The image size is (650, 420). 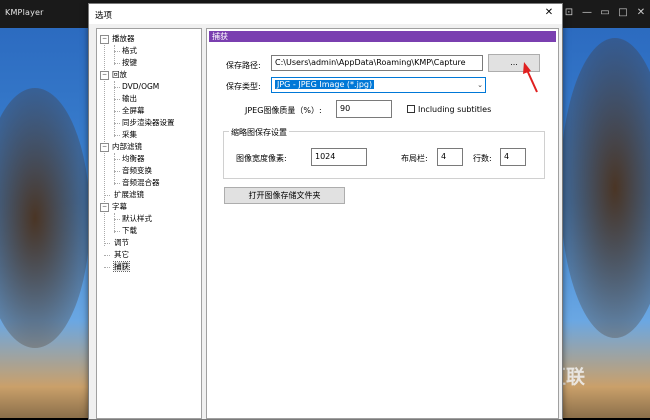 I want to click on include-subtitles-checkbox, so click(x=411, y=109).